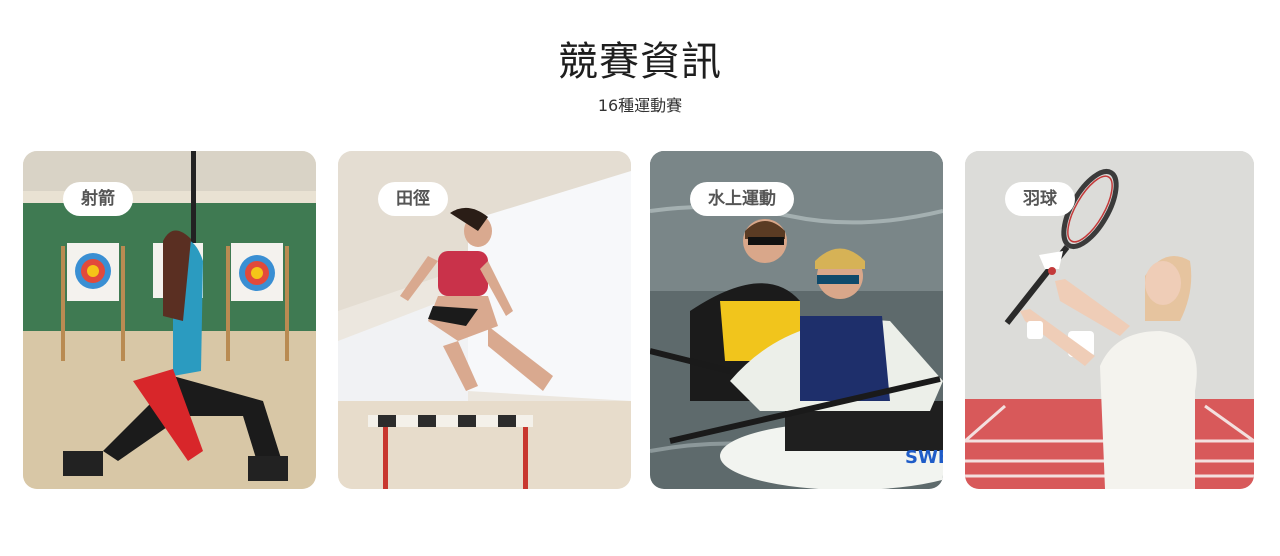 Image resolution: width=1280 pixels, height=556 pixels. Describe the element at coordinates (1040, 199) in the screenshot. I see `card-label: 羽球` at that location.